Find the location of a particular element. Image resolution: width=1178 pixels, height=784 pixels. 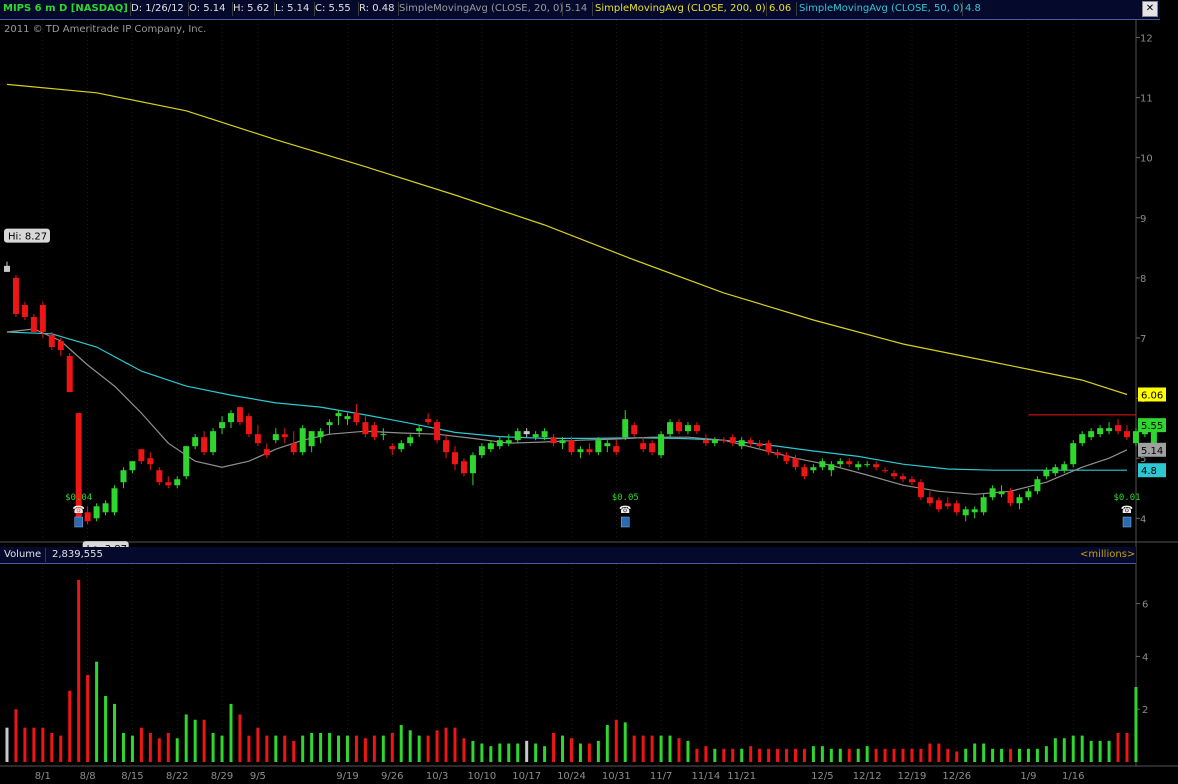

sma20-value: 5.14 is located at coordinates (577, 9).